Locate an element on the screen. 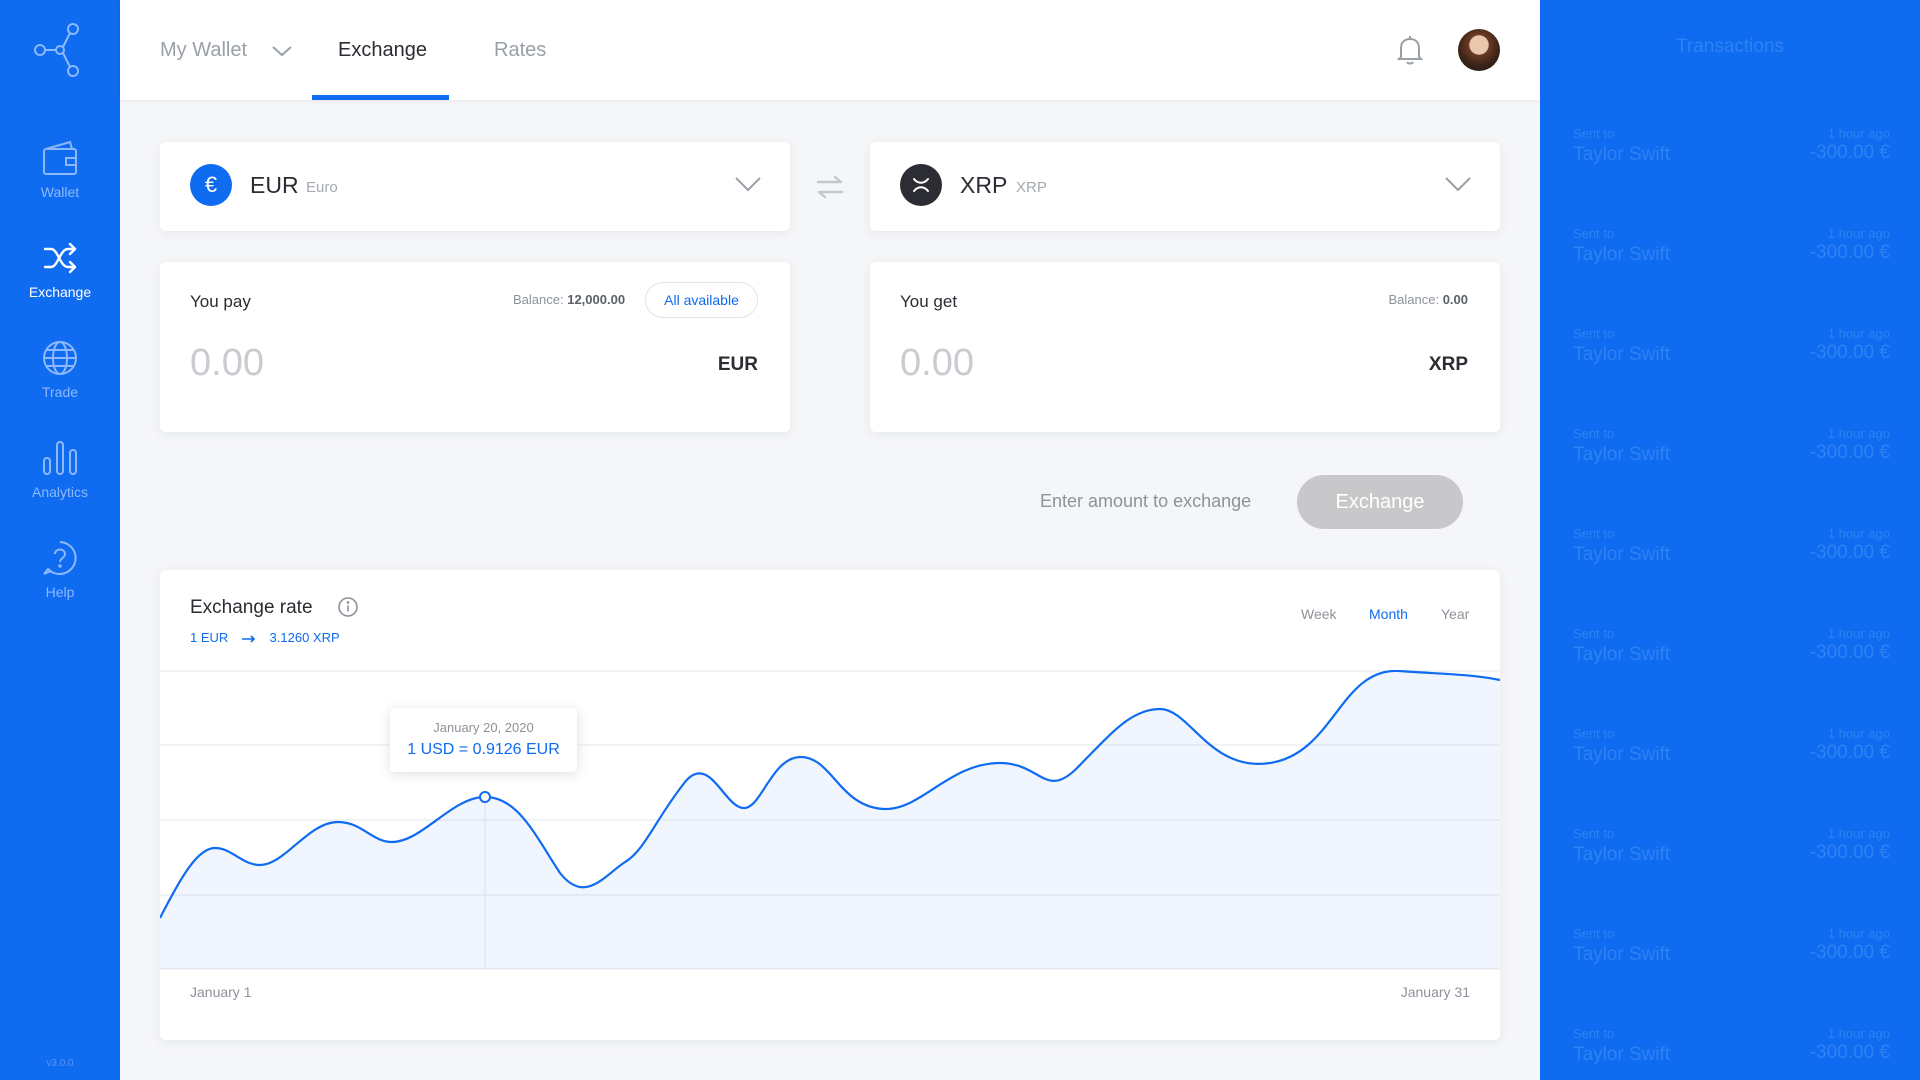 This screenshot has height=1080, width=1920. period-year: Year is located at coordinates (1455, 614).